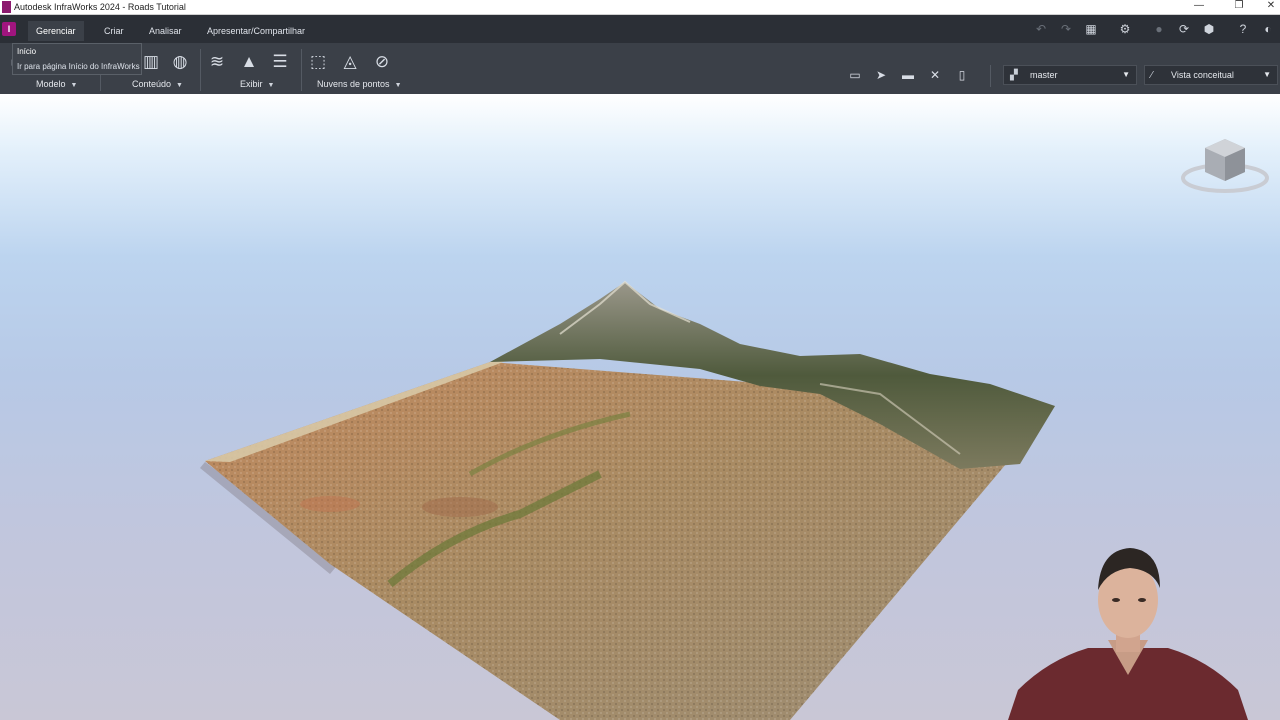 The image size is (1280, 720). What do you see at coordinates (1125, 29) in the screenshot?
I see `gear-icon: ⚙` at bounding box center [1125, 29].